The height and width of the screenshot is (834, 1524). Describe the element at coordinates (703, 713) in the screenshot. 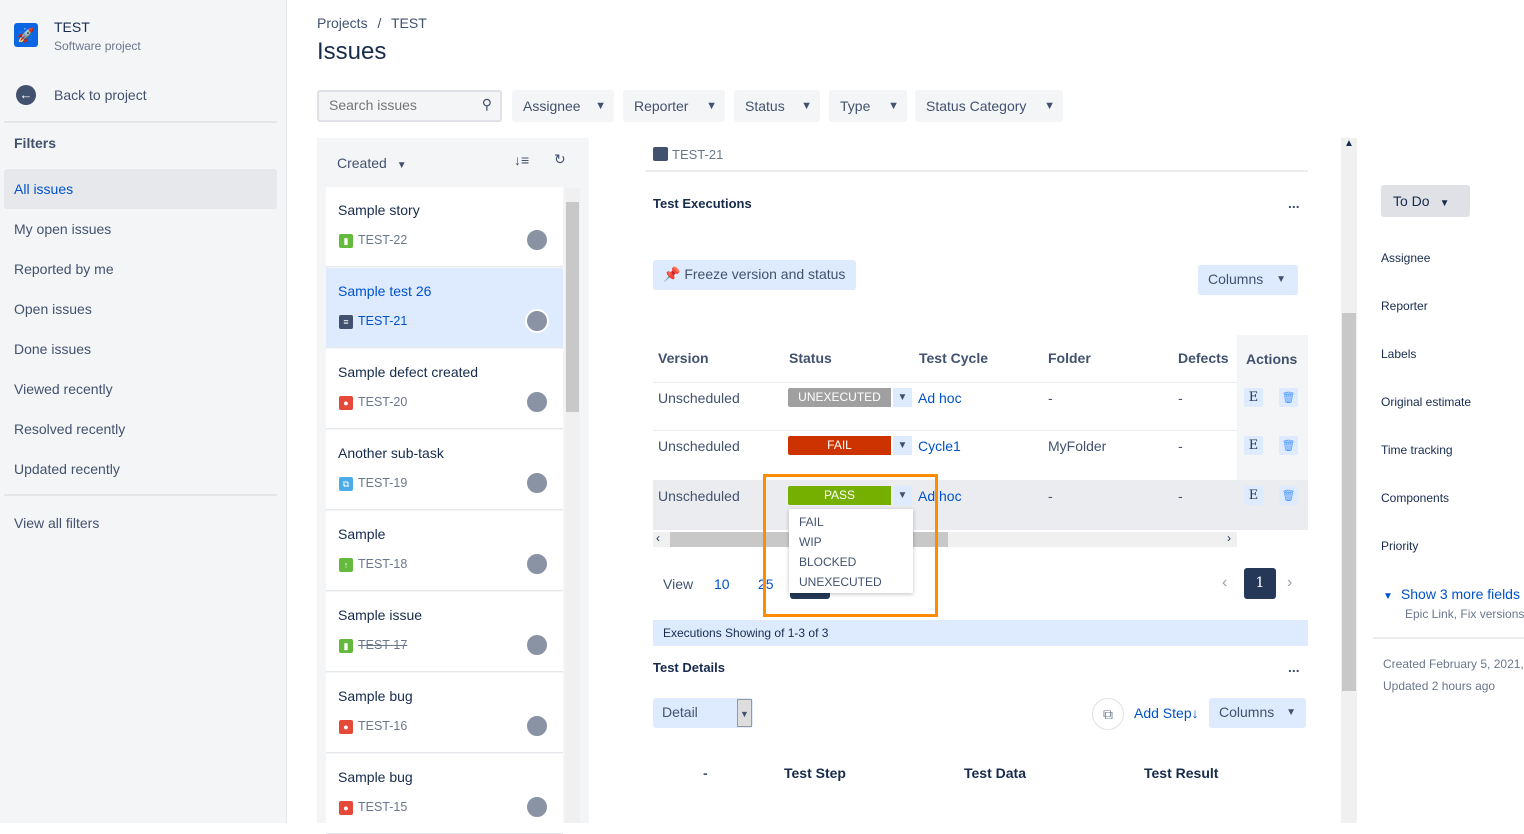

I see `detail-mode-select: Detail ▼` at that location.